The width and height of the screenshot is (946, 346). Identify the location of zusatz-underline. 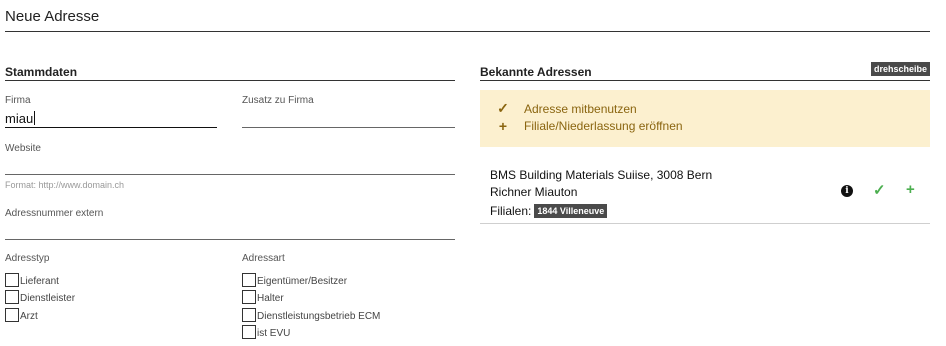
(348, 127).